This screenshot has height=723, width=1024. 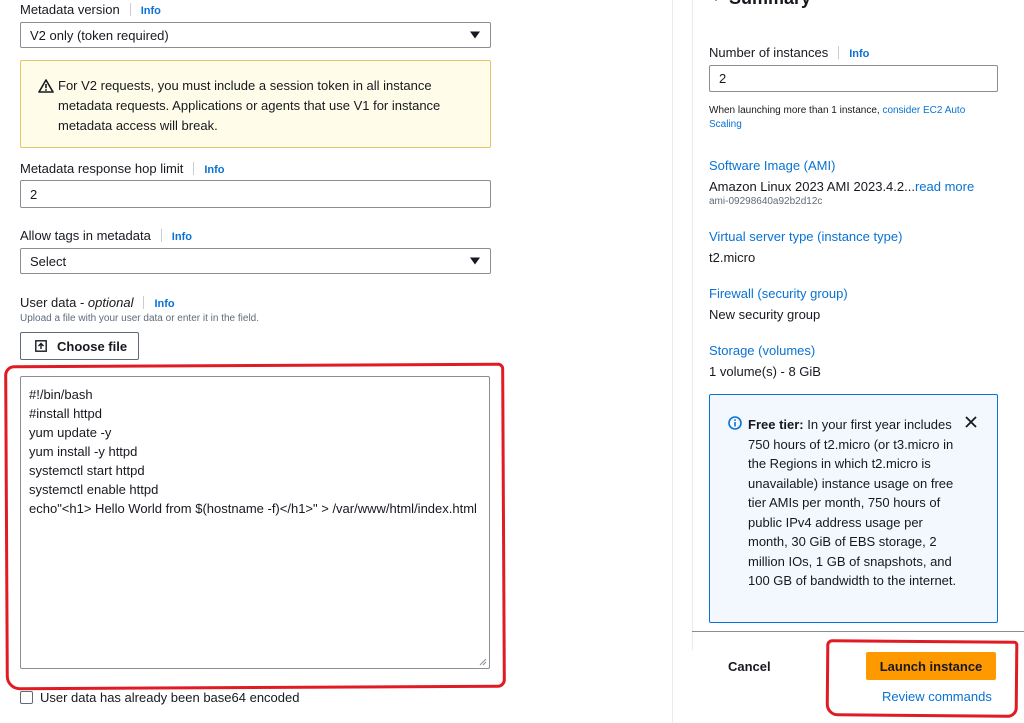 What do you see at coordinates (672, 361) in the screenshot?
I see `column-divider` at bounding box center [672, 361].